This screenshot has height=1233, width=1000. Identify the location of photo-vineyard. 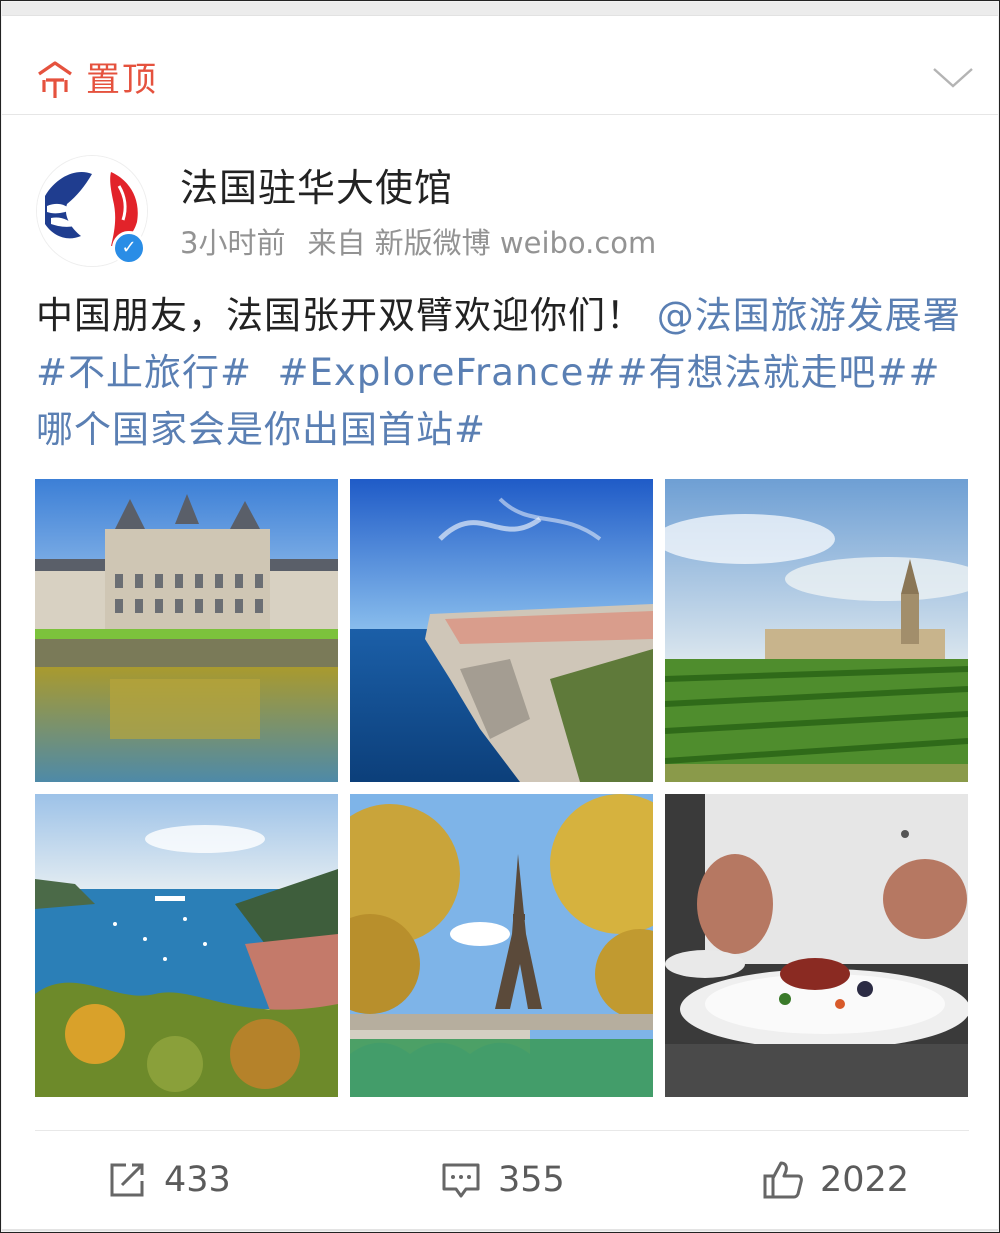
(816, 630).